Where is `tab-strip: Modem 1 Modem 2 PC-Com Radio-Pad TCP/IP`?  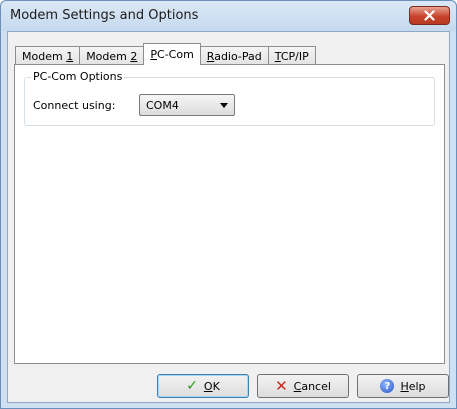
tab-strip: Modem 1 Modem 2 PC-Com Radio-Pad TCP/IP is located at coordinates (165, 54).